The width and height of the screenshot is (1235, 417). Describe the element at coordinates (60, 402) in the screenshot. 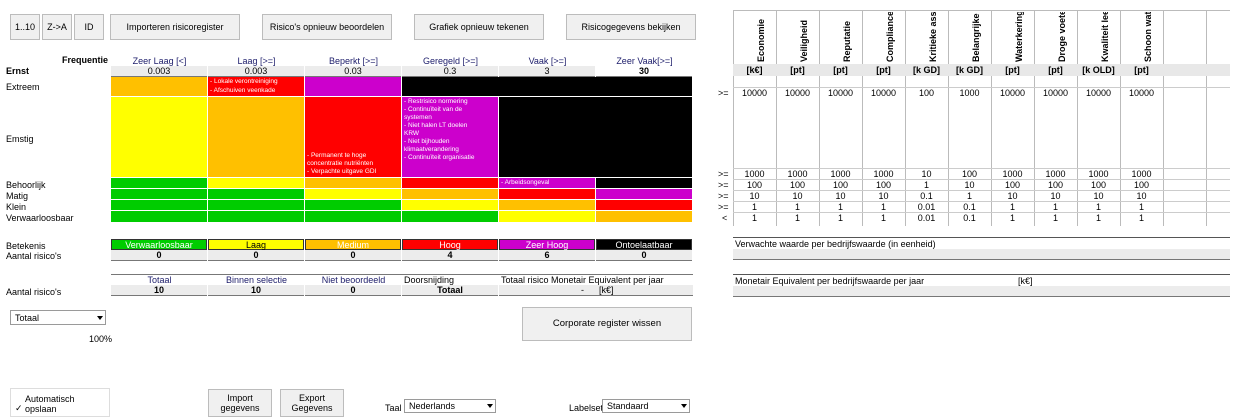

I see `autosave-checkbox: ✓ Automatisch opslaan` at that location.